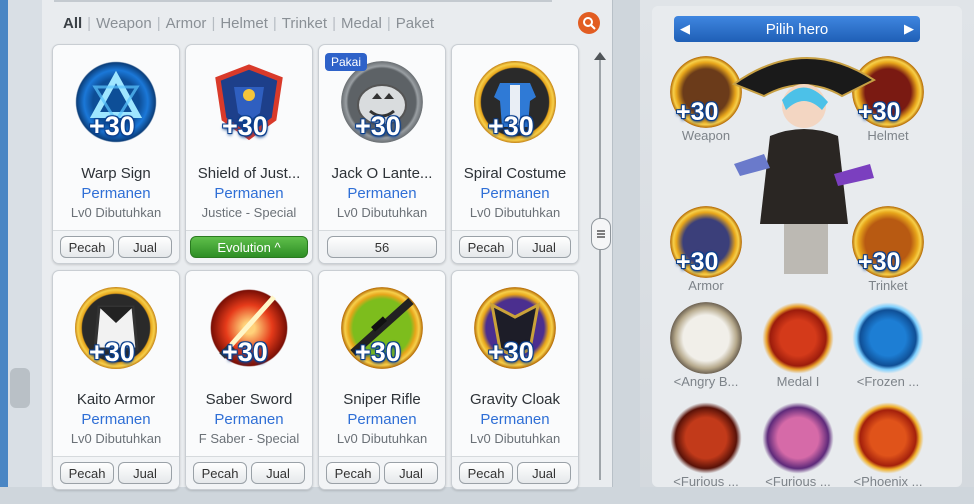  Describe the element at coordinates (249, 328) in the screenshot. I see `sword-icon: +30` at that location.